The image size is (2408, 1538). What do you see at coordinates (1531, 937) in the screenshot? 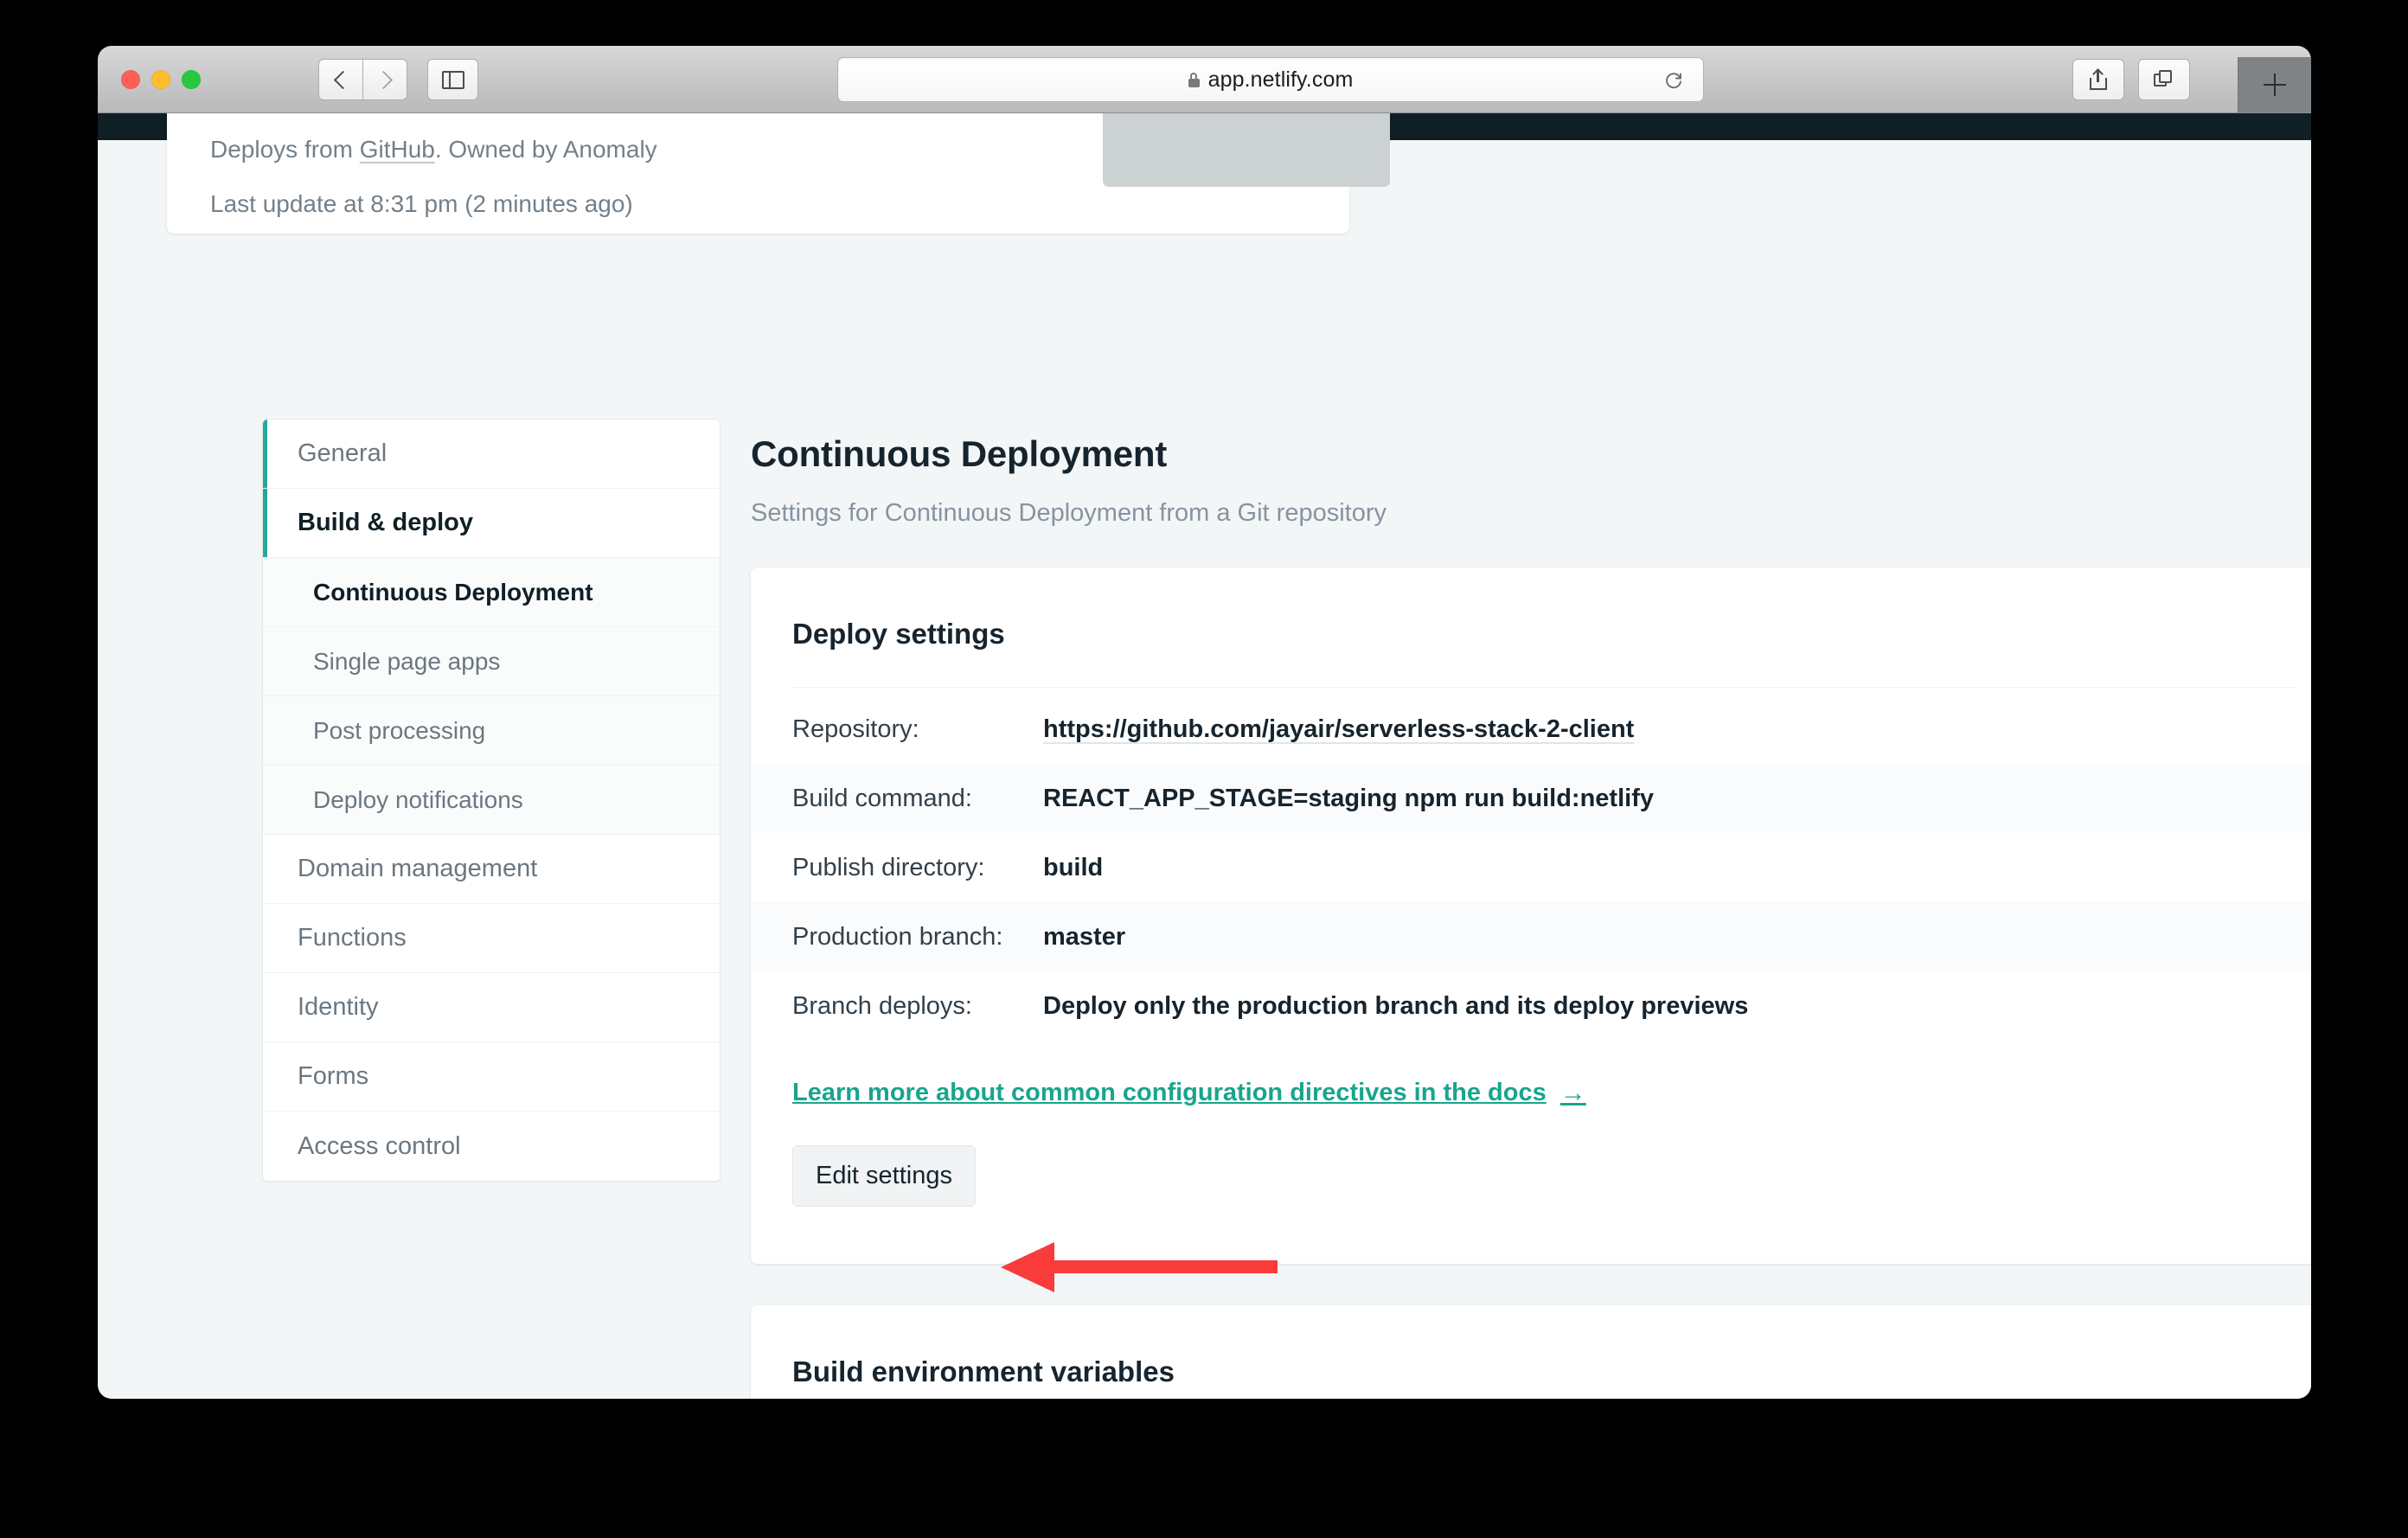
I see `table-row: Production branch: master` at bounding box center [1531, 937].